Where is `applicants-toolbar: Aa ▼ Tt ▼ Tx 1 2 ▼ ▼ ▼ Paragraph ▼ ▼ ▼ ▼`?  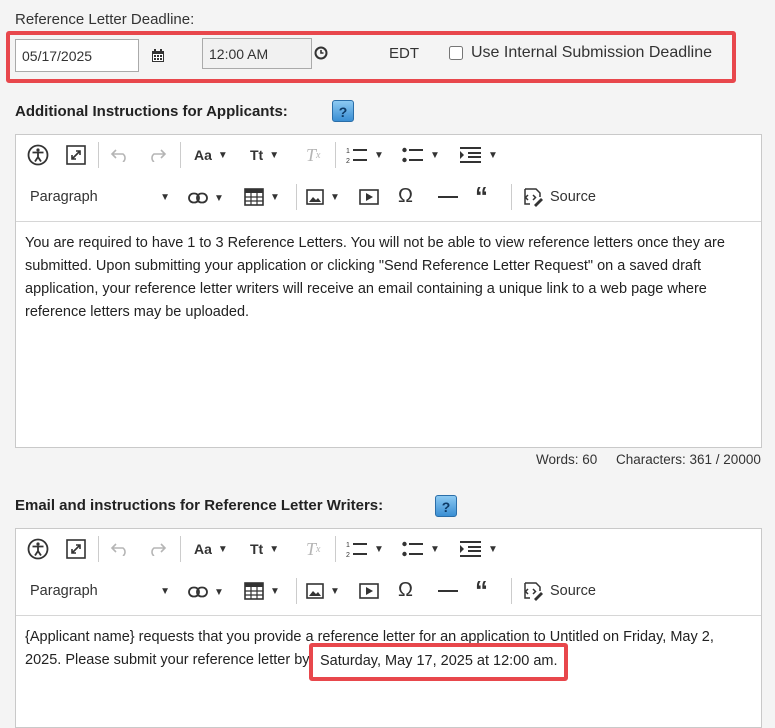 applicants-toolbar: Aa ▼ Tt ▼ Tx 1 2 ▼ ▼ ▼ Paragraph ▼ ▼ ▼ ▼ is located at coordinates (388, 178).